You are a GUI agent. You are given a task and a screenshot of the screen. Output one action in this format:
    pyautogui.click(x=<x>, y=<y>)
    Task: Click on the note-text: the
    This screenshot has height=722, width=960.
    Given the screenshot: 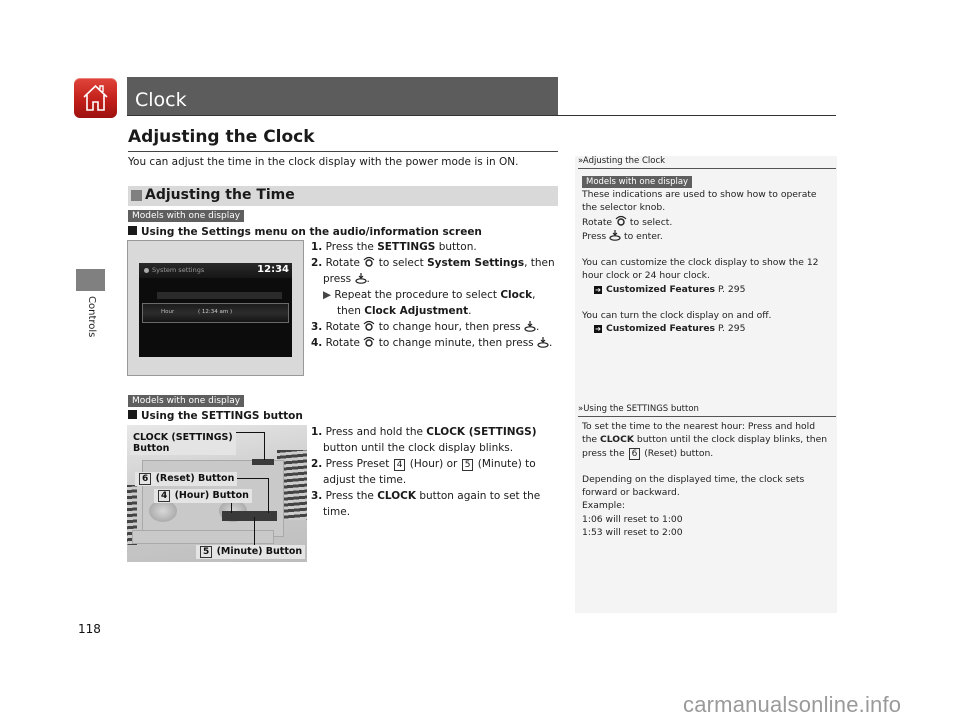 What is the action you would take?
    pyautogui.click(x=591, y=440)
    